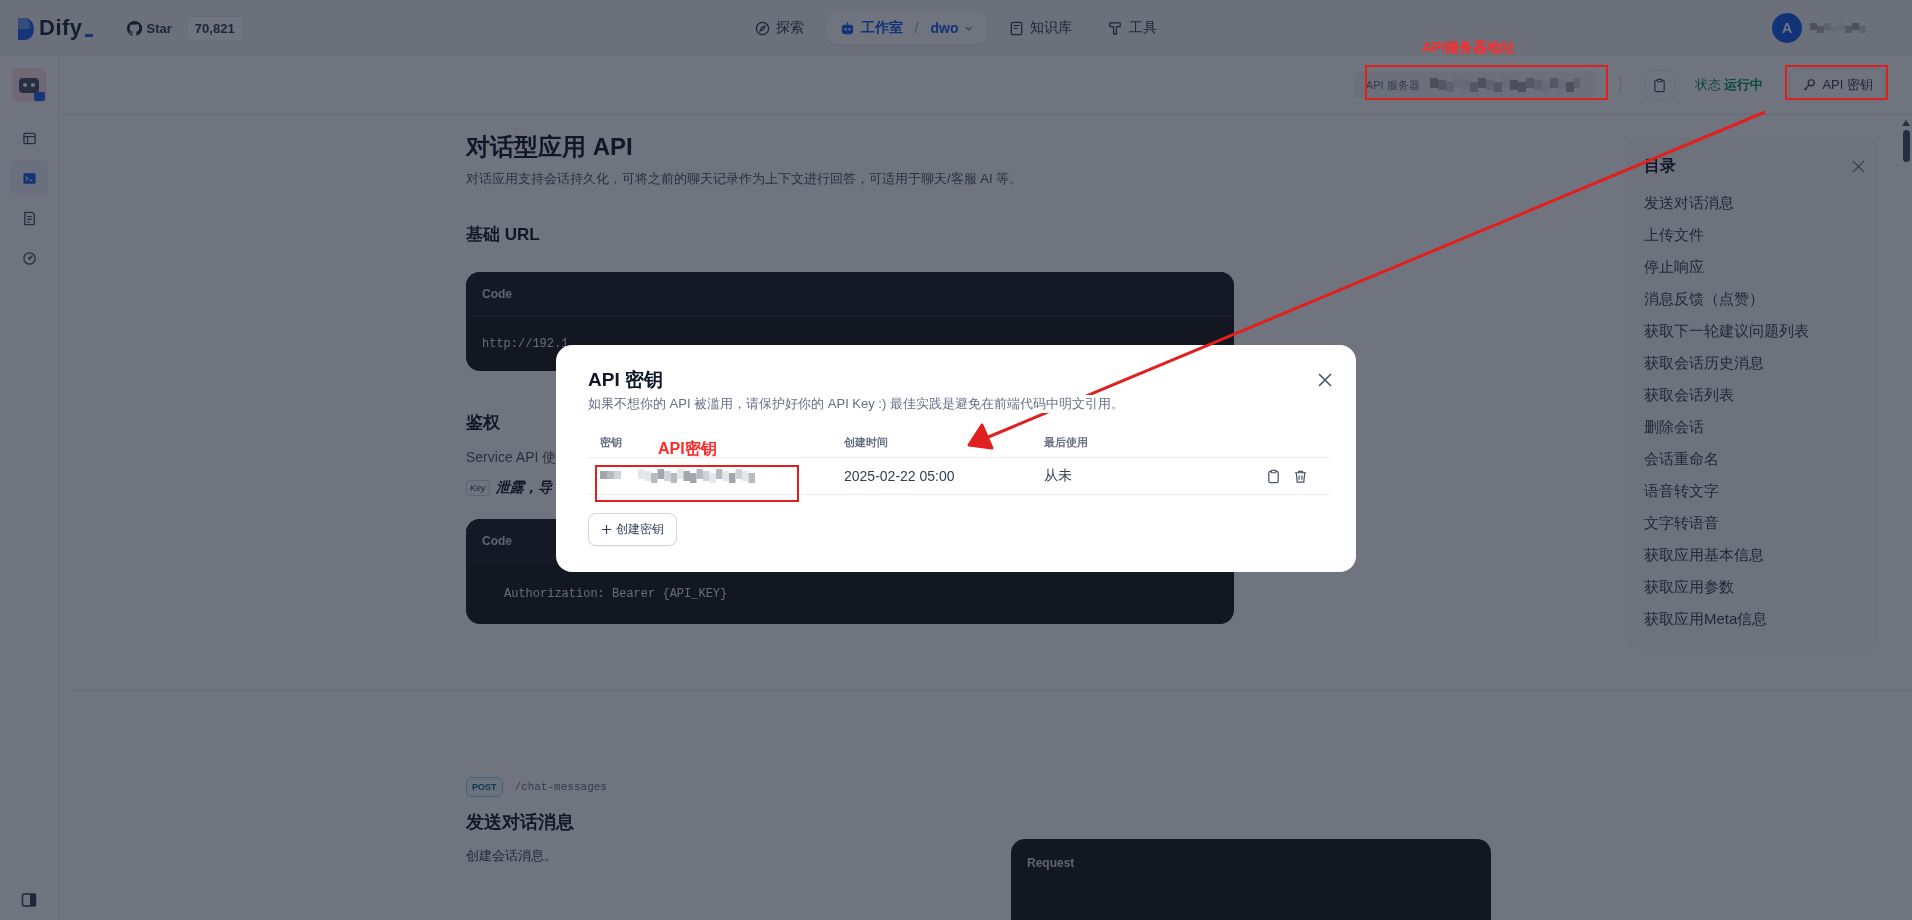  I want to click on panel-title: Request, so click(1051, 863).